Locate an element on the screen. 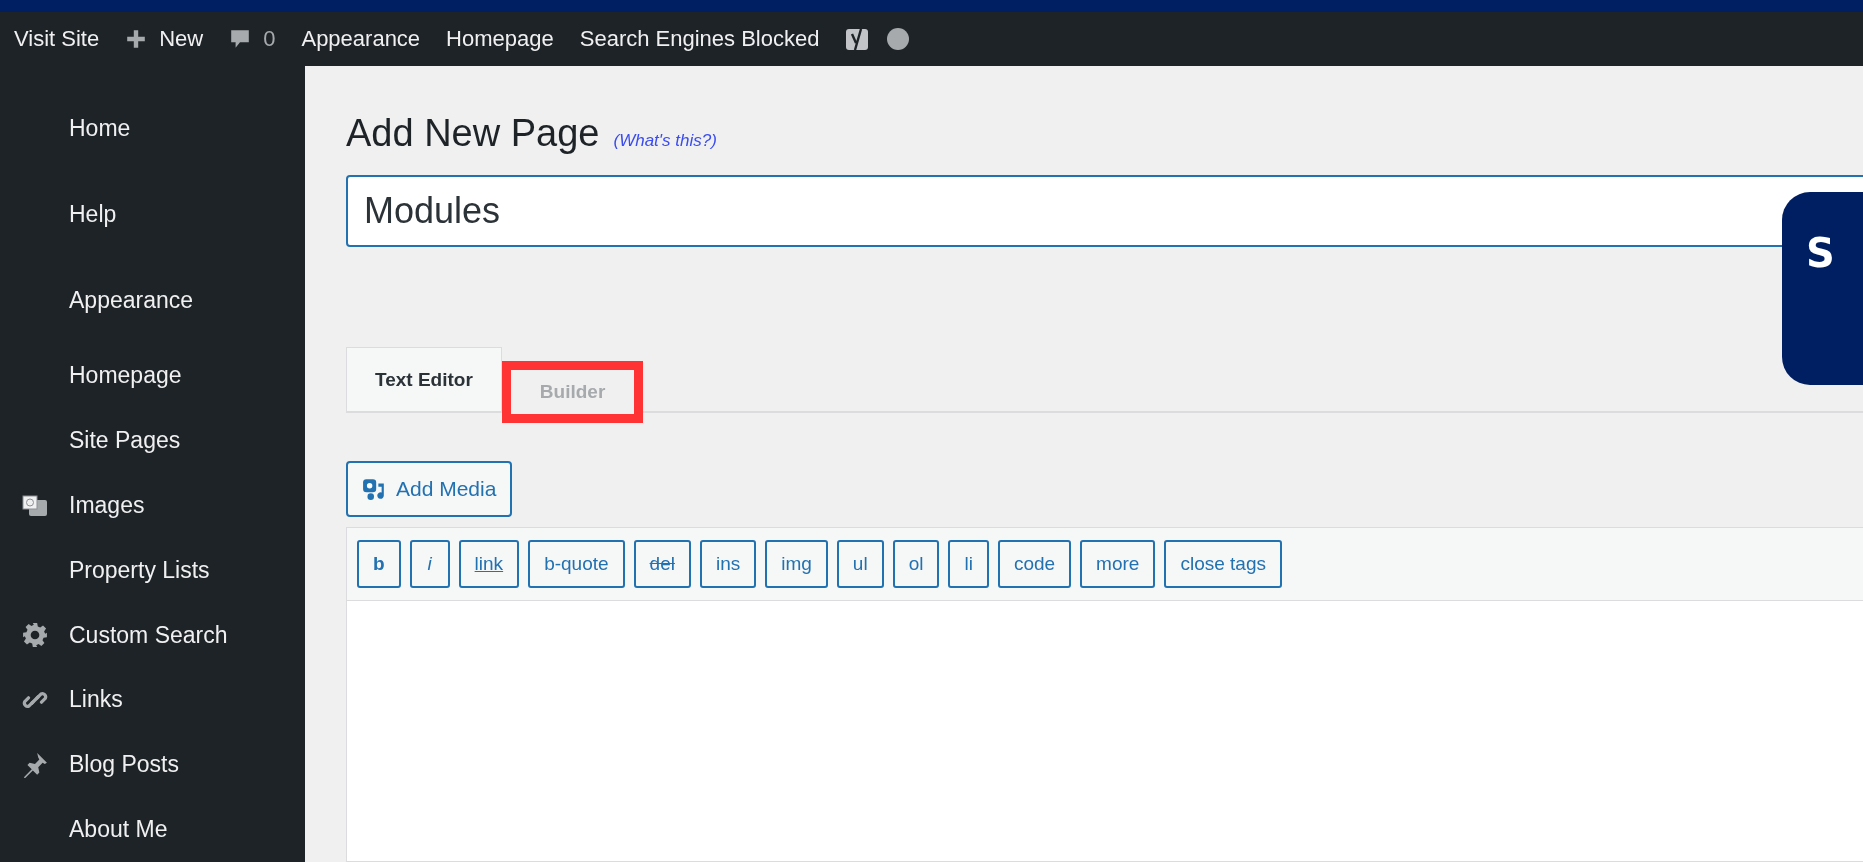 The height and width of the screenshot is (862, 1863). plus-icon is located at coordinates (136, 39).